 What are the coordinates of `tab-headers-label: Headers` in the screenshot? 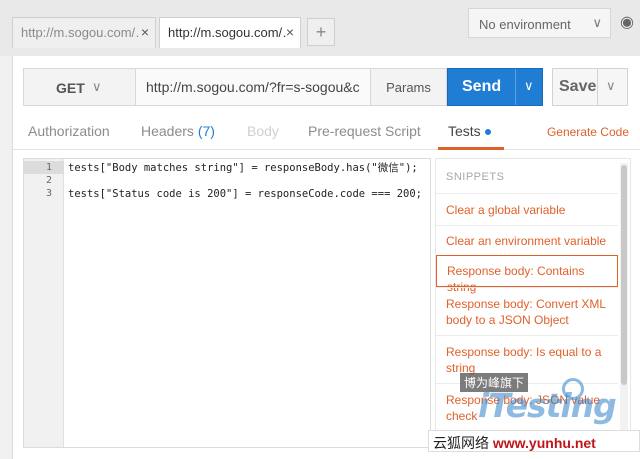 It's located at (167, 131).